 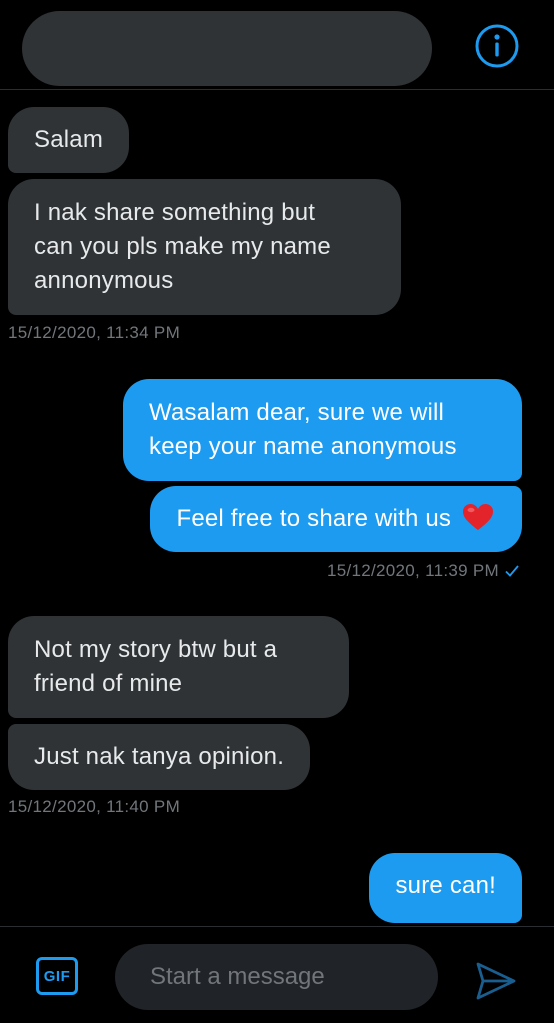 What do you see at coordinates (478, 517) in the screenshot?
I see `red-heart-emoji` at bounding box center [478, 517].